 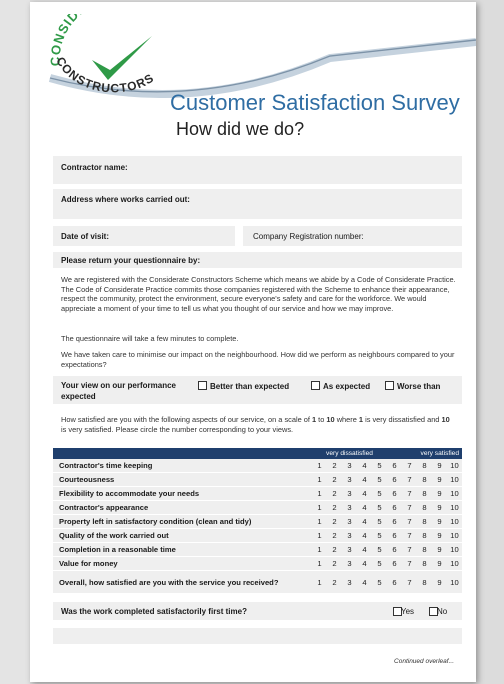 What do you see at coordinates (129, 493) in the screenshot?
I see `rating-item-label: Flexibility to accommodate your needs` at bounding box center [129, 493].